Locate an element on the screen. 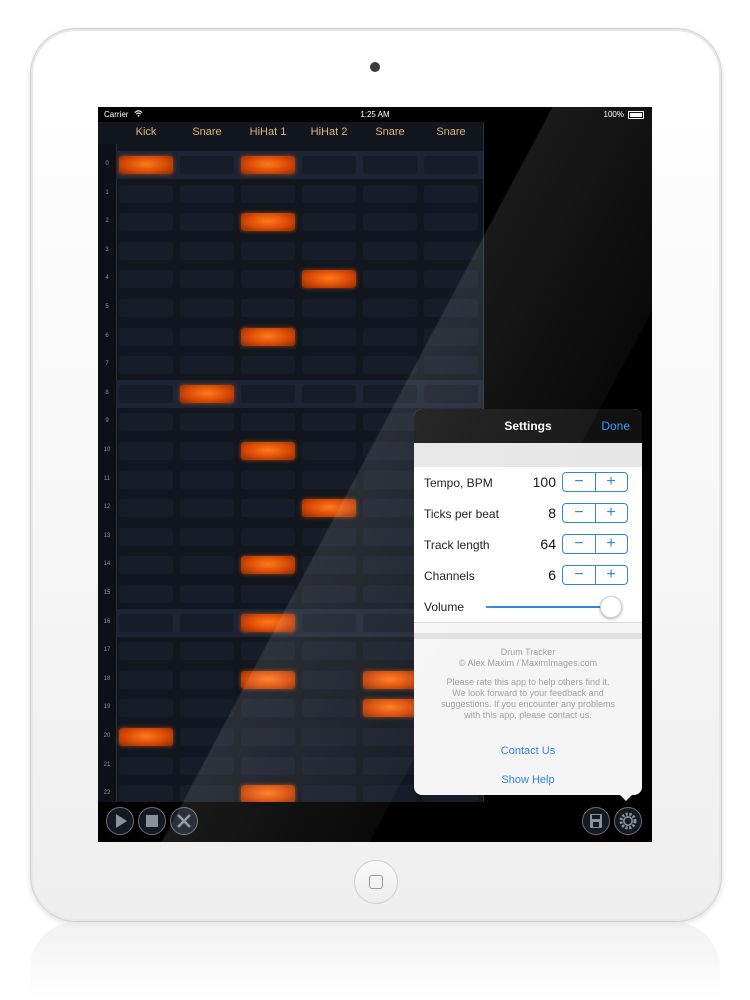 This screenshot has height=1000, width=750. stop-button is located at coordinates (152, 821).